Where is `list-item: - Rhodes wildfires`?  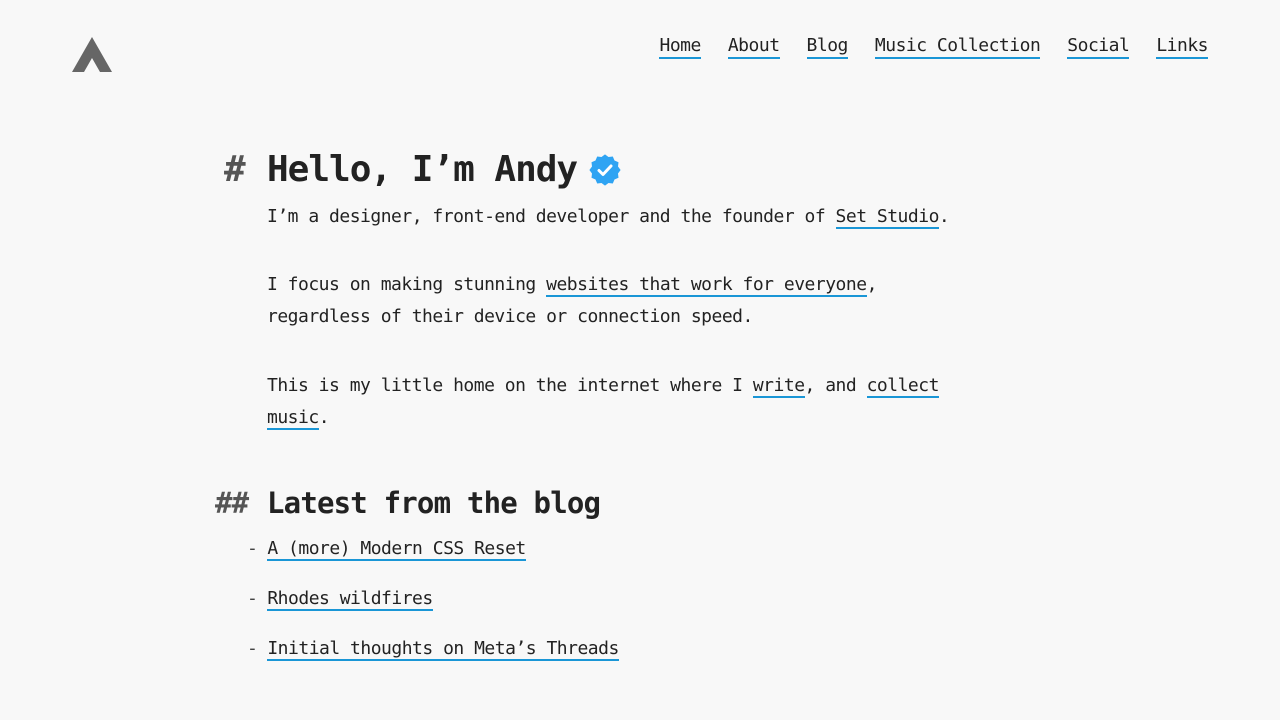
list-item: - Rhodes wildfires is located at coordinates (617, 599).